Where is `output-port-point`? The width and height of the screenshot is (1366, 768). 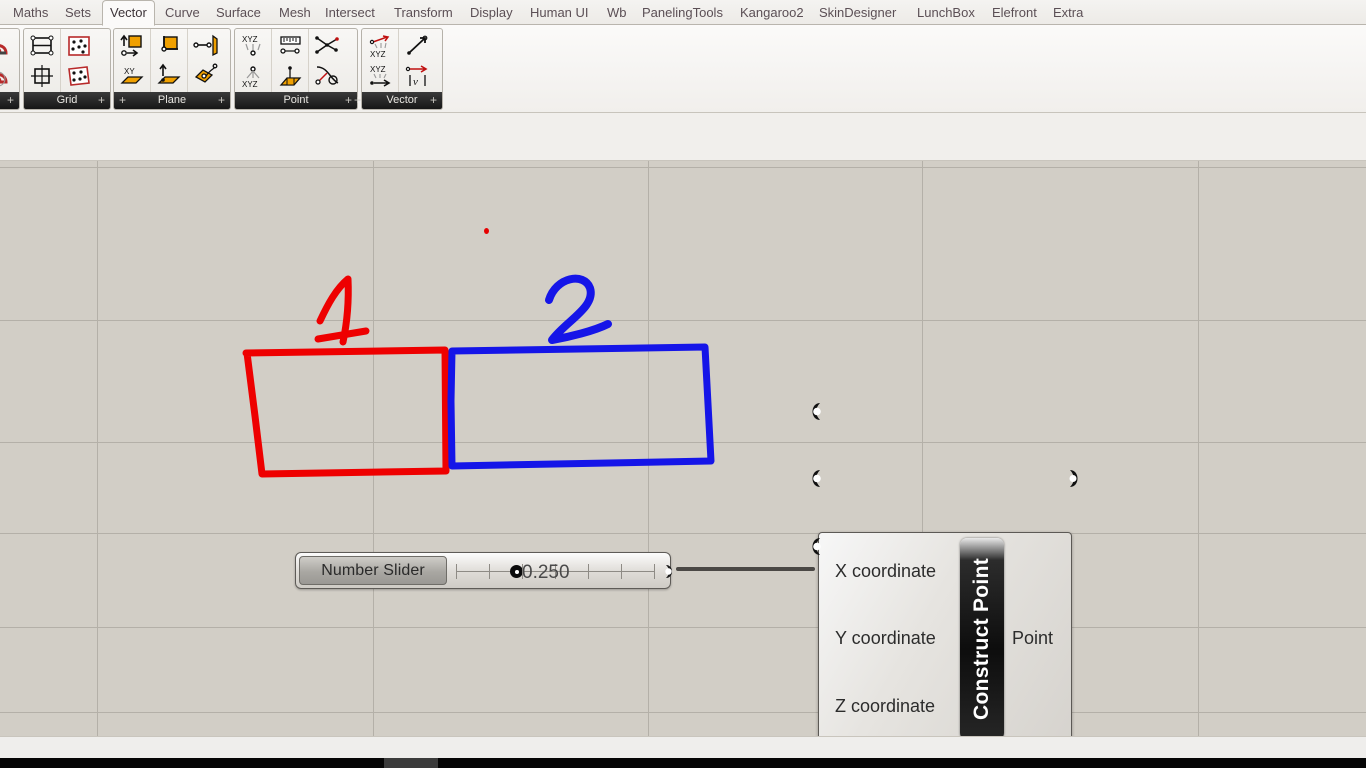 output-port-point is located at coordinates (1076, 478).